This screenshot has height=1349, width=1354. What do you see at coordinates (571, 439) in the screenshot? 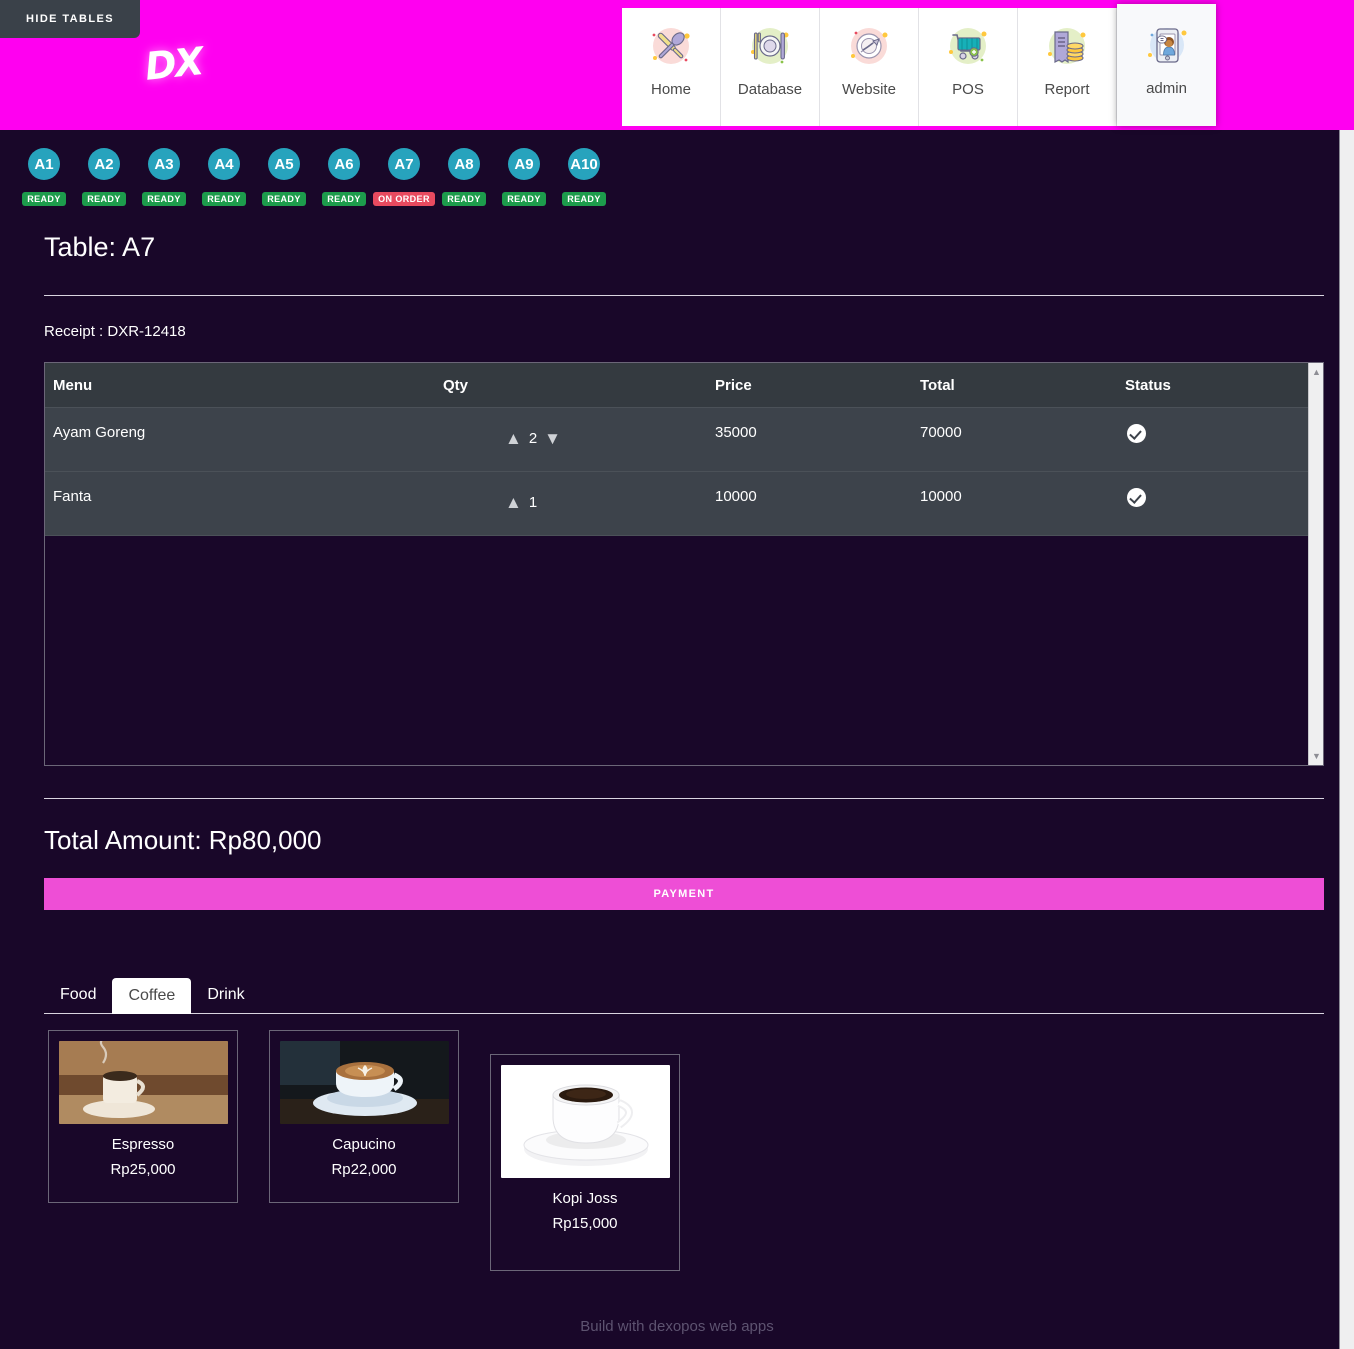
I see `cell-qty: ▲ 2 ▼` at bounding box center [571, 439].